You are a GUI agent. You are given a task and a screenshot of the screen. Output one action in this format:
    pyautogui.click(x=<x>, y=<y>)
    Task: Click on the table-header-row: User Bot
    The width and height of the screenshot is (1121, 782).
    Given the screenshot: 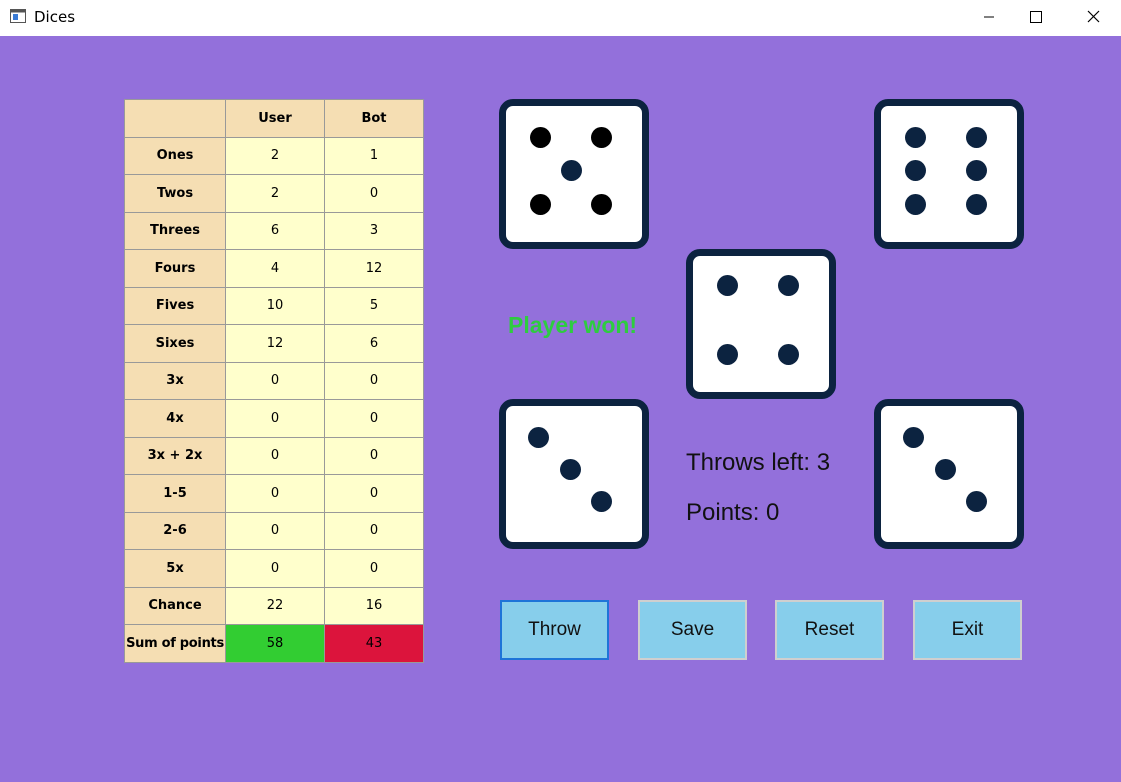 What is the action you would take?
    pyautogui.click(x=274, y=118)
    